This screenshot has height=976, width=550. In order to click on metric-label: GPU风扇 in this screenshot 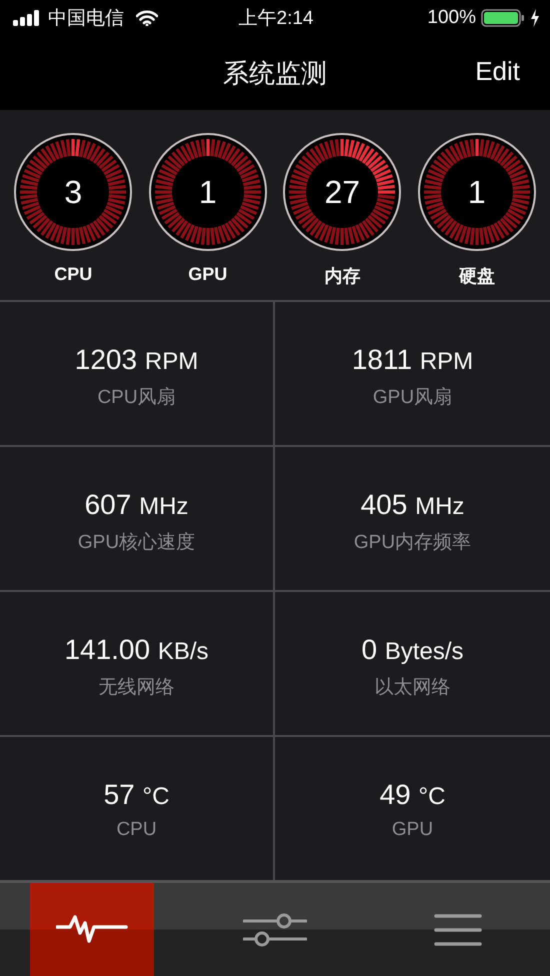, I will do `click(412, 398)`.